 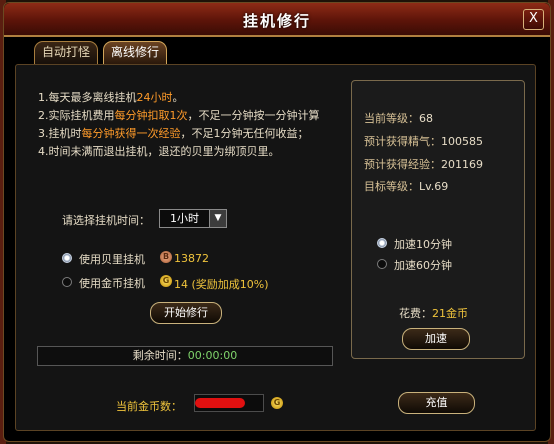 I want to click on berry-hang-radio, so click(x=67, y=258).